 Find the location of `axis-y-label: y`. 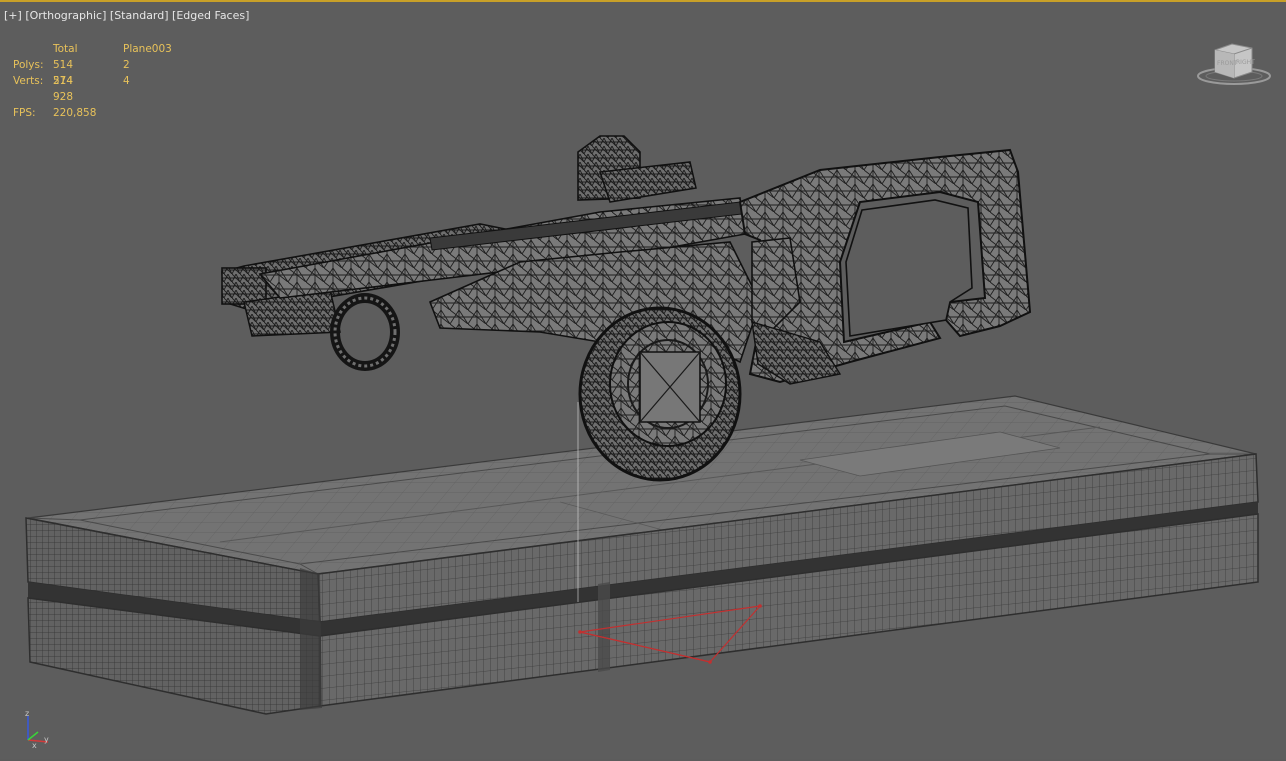

axis-y-label: y is located at coordinates (46, 739).